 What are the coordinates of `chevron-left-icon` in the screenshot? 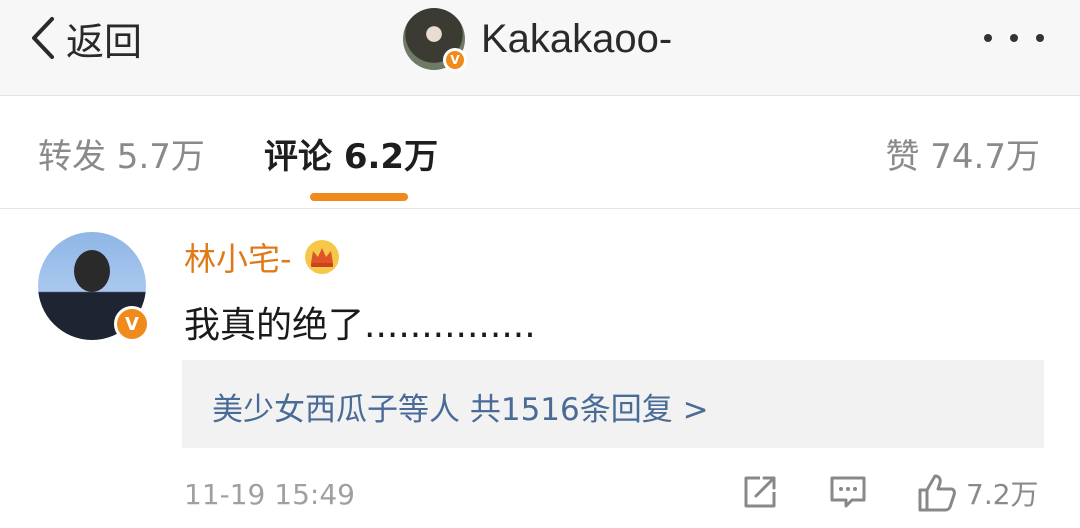 It's located at (43, 38).